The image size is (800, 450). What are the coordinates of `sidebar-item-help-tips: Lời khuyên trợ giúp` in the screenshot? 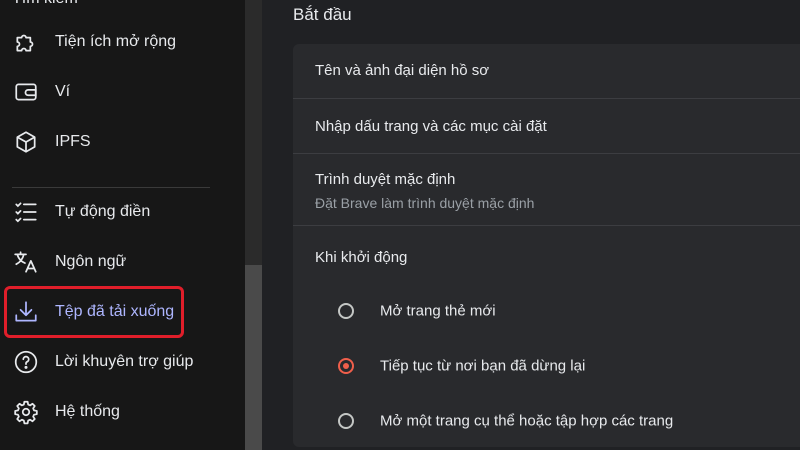 It's located at (122, 362).